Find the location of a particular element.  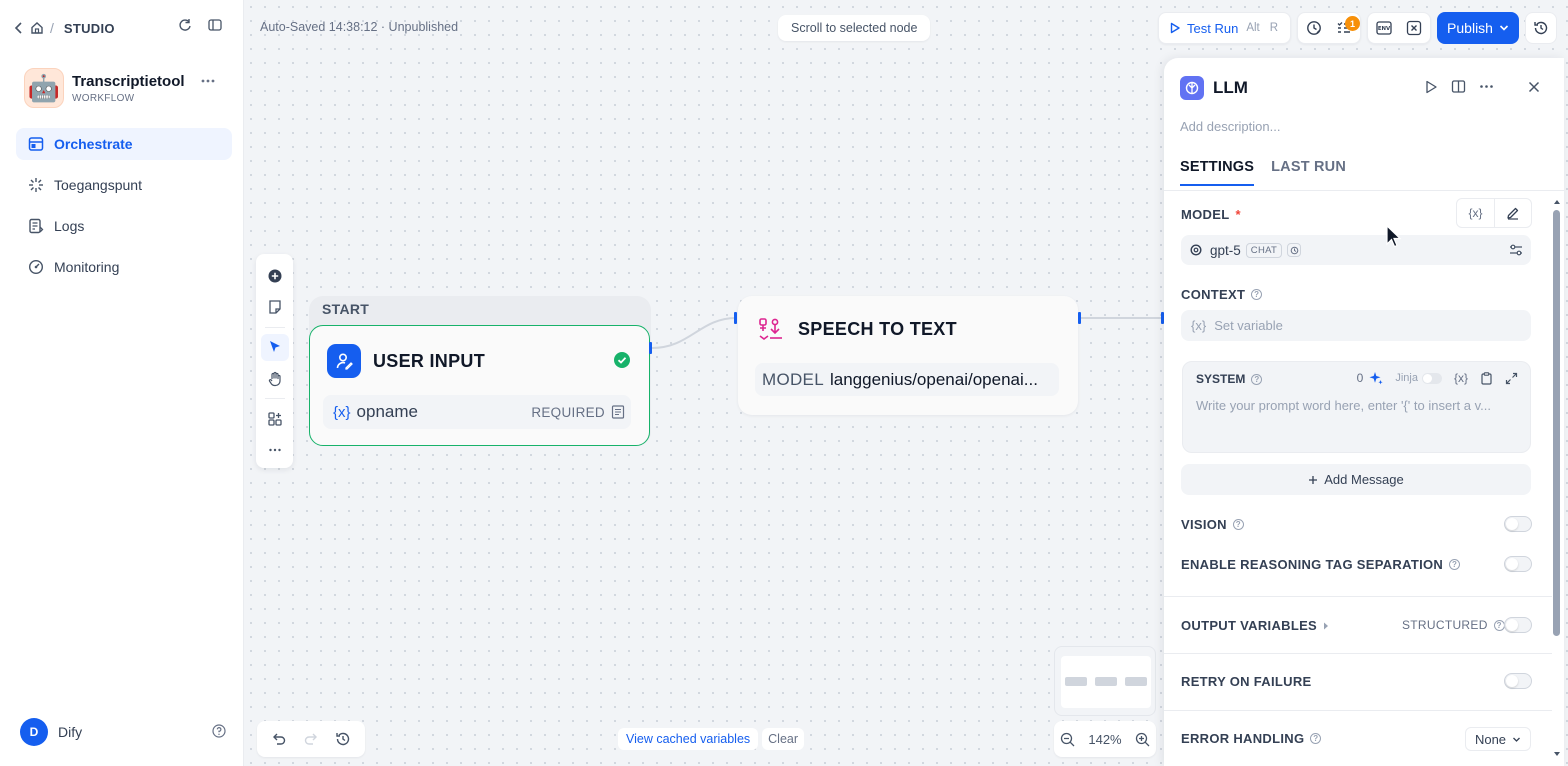

undo-icon is located at coordinates (279, 739).